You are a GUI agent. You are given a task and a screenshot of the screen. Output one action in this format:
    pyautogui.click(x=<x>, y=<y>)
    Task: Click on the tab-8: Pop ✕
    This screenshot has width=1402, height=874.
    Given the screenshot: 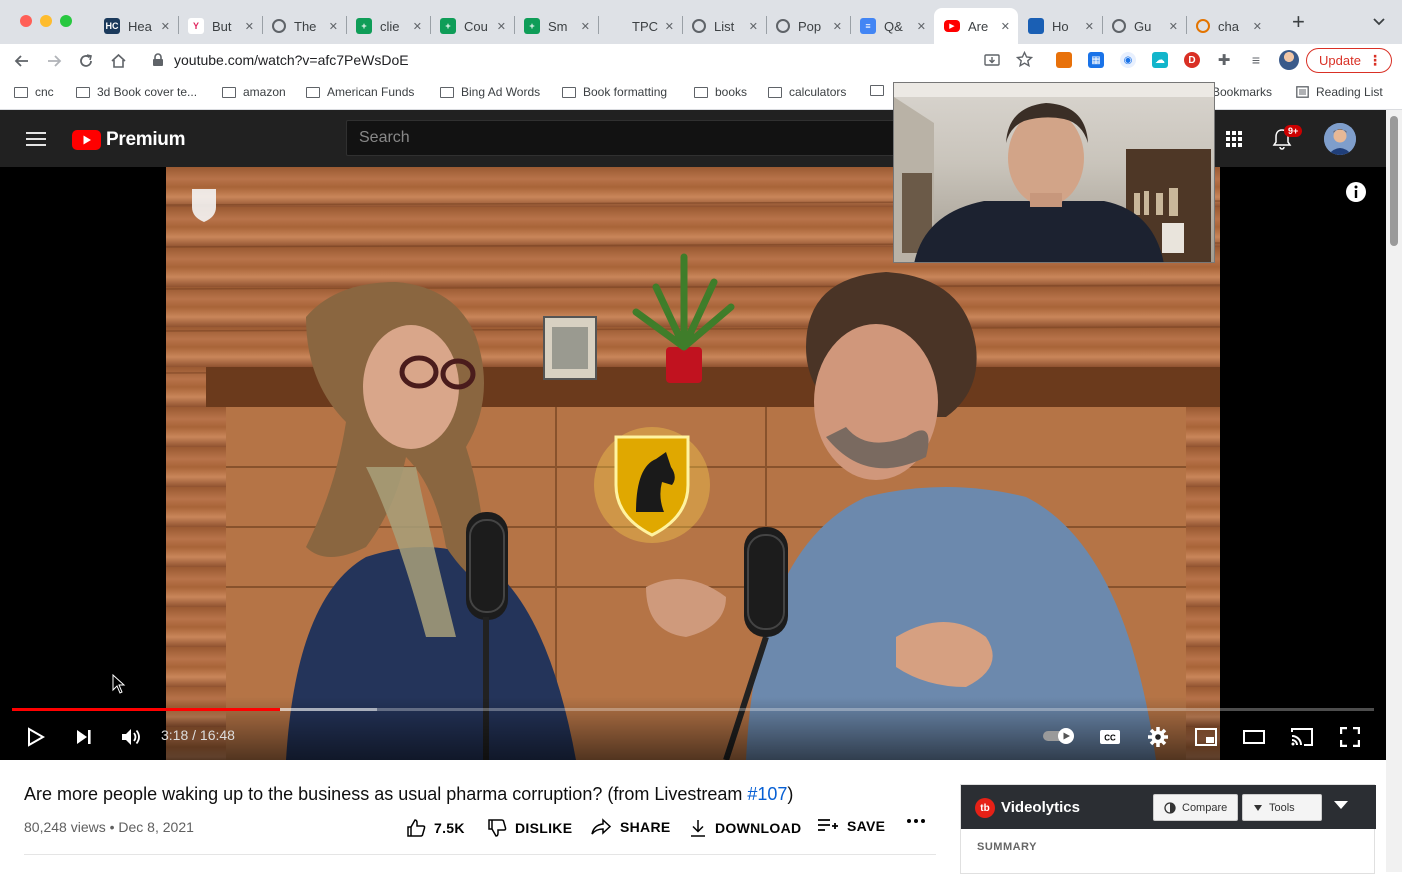 What is the action you would take?
    pyautogui.click(x=808, y=26)
    